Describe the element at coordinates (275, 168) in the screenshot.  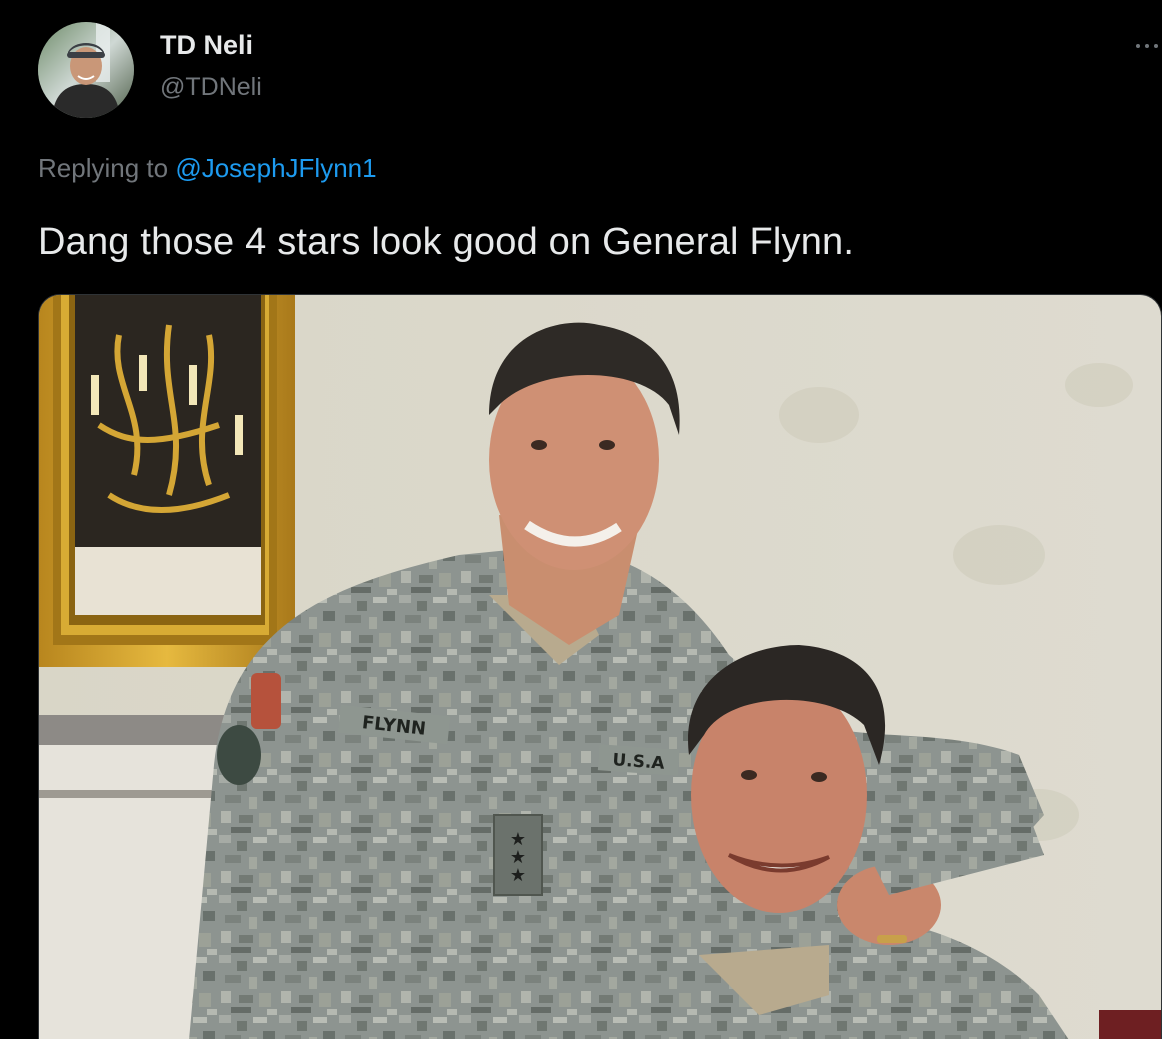
I see `reply-mention-link: @JosephJFlynn1` at that location.